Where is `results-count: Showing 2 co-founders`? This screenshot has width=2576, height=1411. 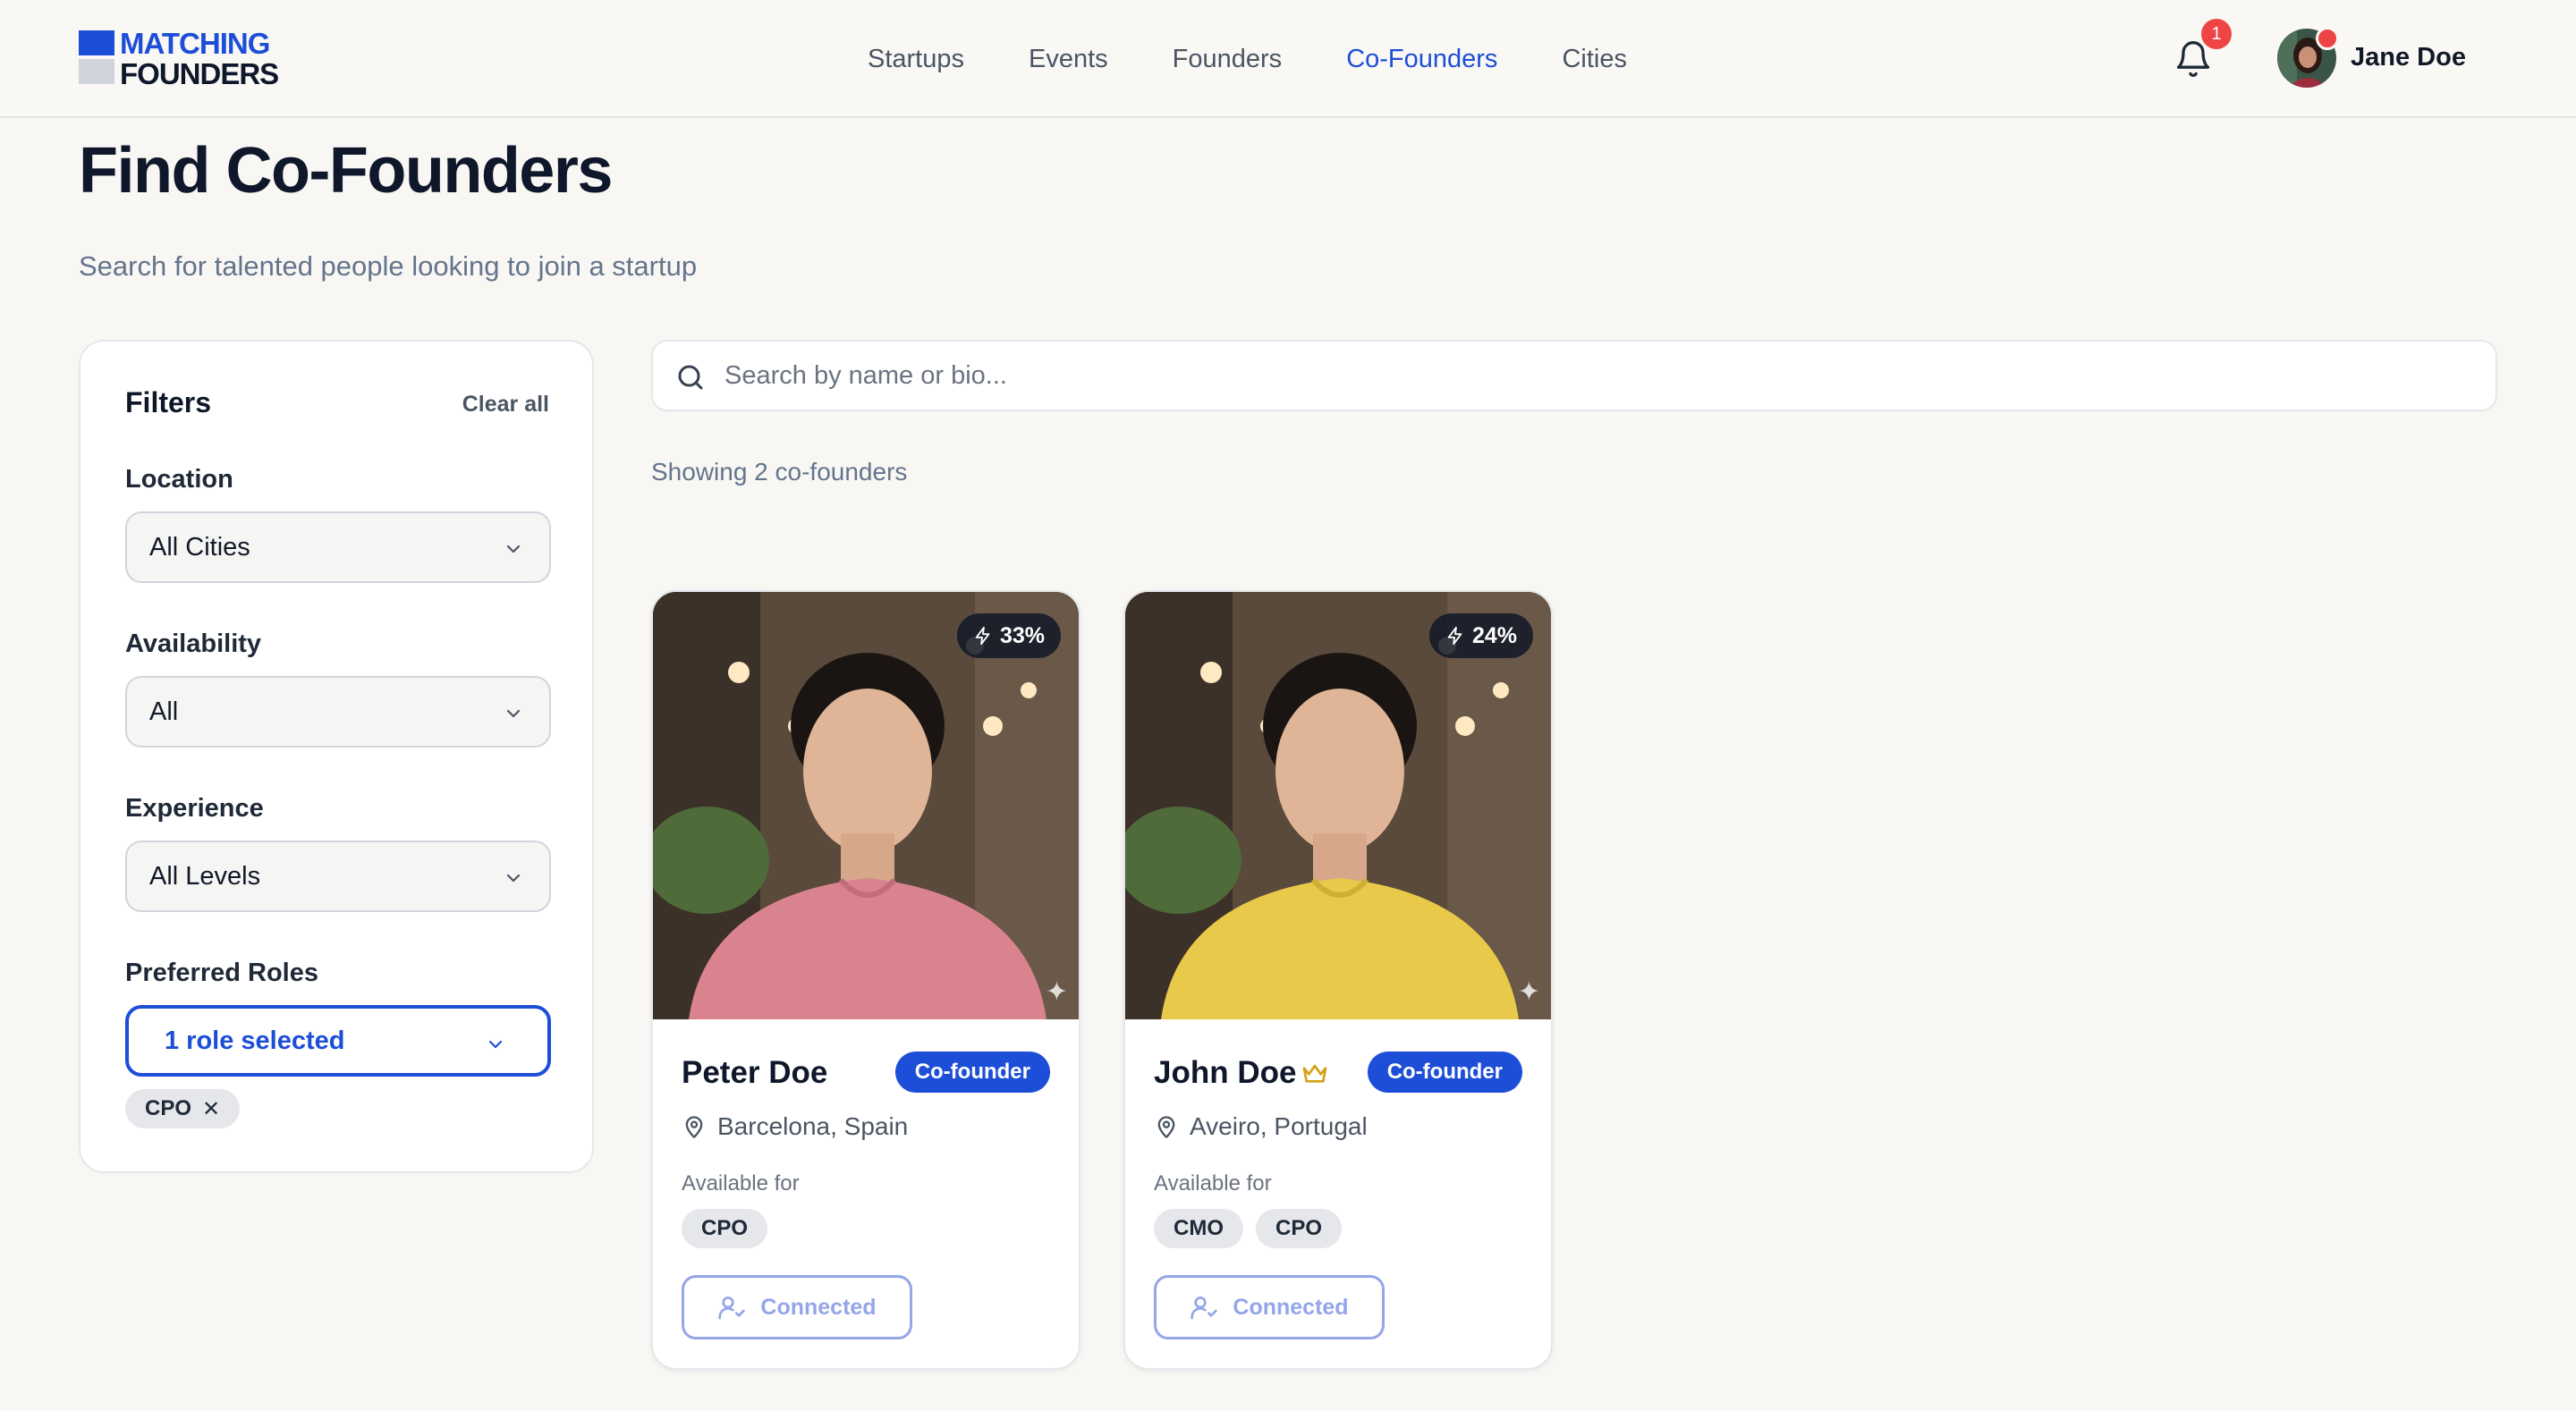 results-count: Showing 2 co-founders is located at coordinates (779, 472).